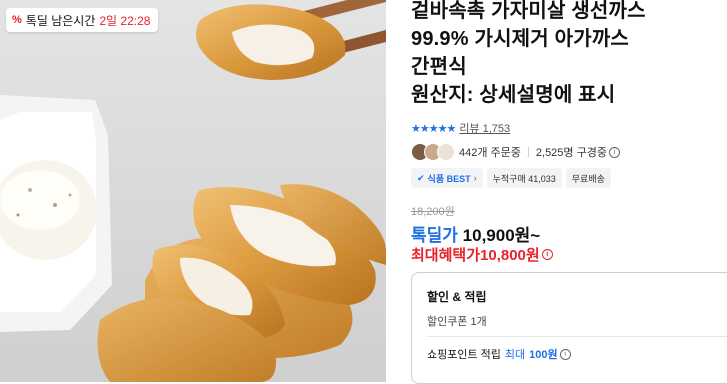 This screenshot has height=384, width=727. Describe the element at coordinates (588, 178) in the screenshot. I see `free-shipping-badge: 무료배송` at that location.